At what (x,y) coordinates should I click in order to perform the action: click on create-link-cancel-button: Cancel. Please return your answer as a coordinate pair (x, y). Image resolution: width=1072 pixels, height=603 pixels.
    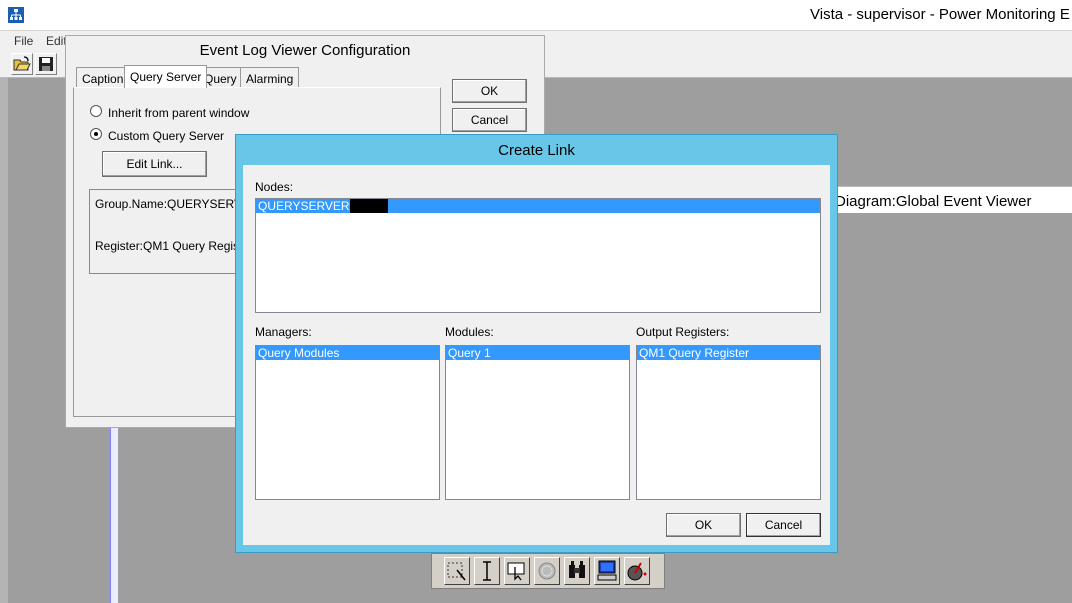
    Looking at the image, I should click on (783, 525).